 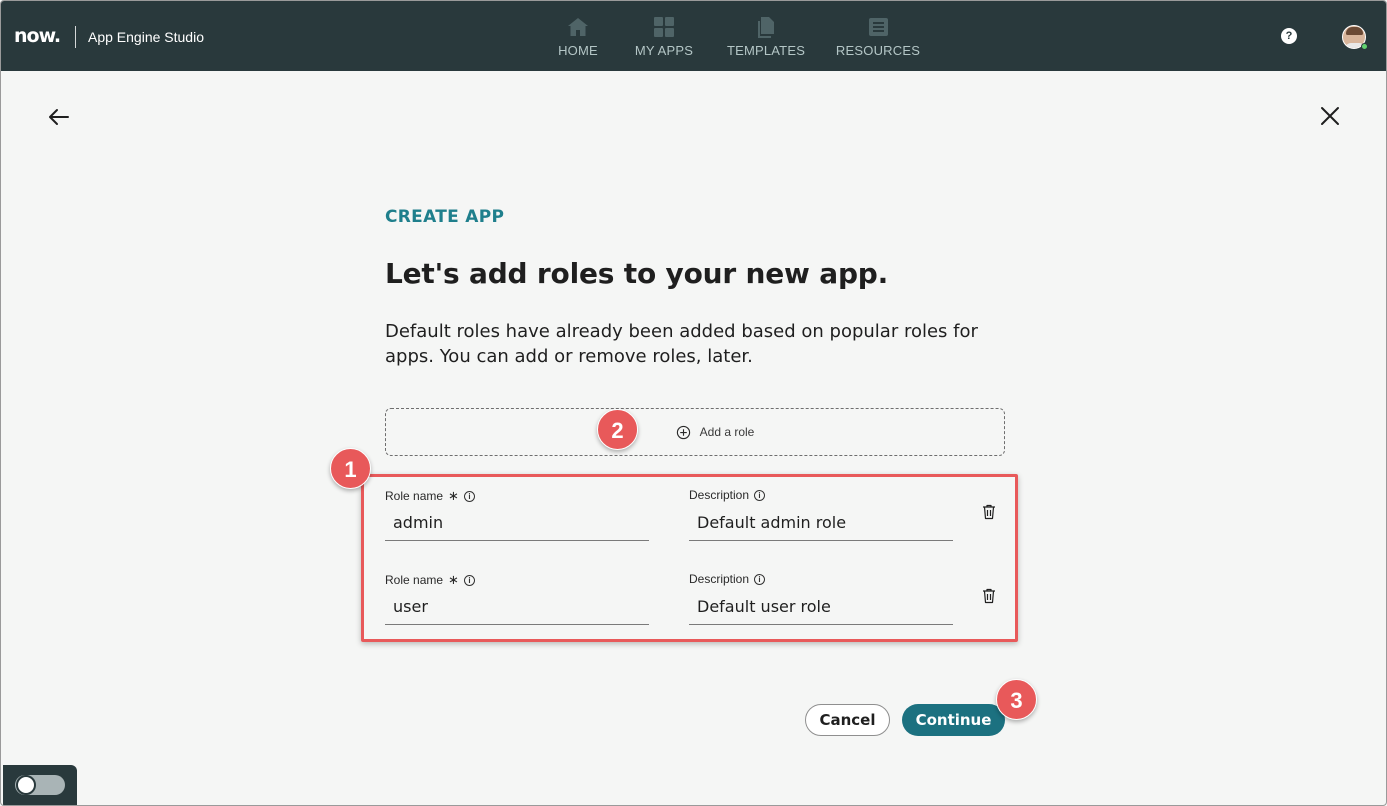 I want to click on toggle-container, so click(x=40, y=785).